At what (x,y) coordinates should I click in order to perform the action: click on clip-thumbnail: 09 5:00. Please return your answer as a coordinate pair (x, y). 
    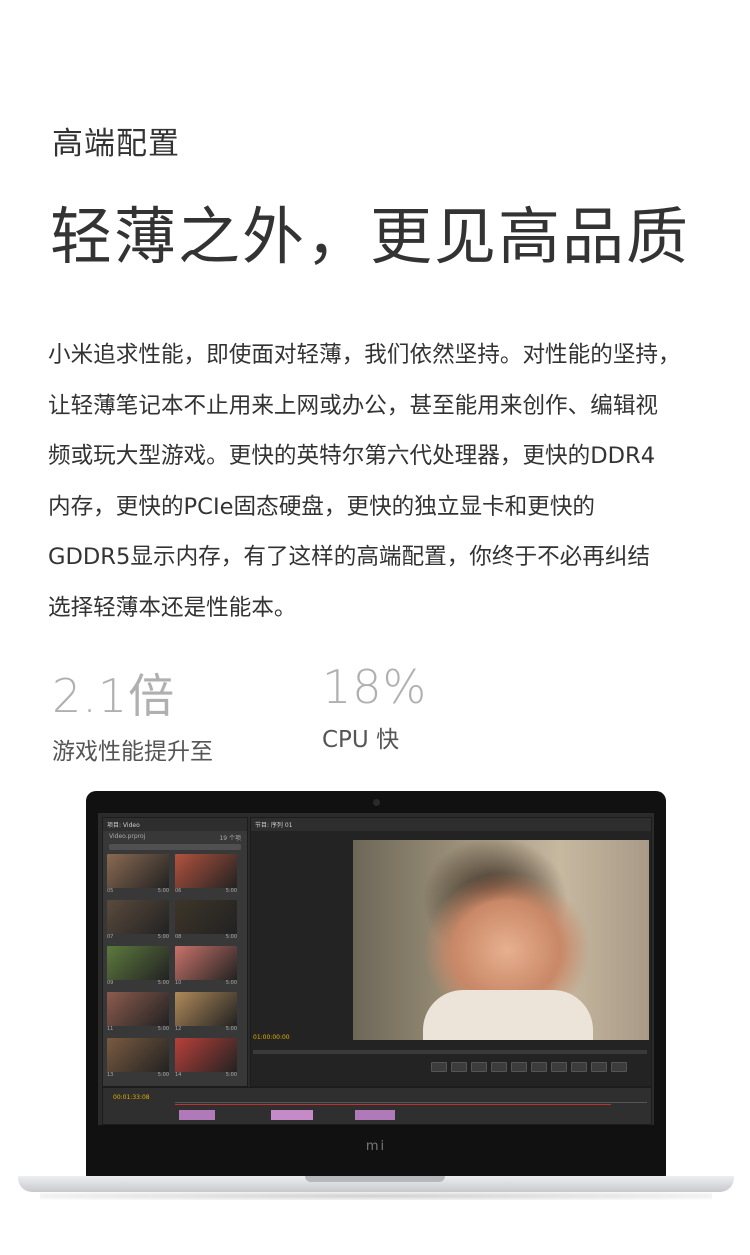
    Looking at the image, I should click on (138, 968).